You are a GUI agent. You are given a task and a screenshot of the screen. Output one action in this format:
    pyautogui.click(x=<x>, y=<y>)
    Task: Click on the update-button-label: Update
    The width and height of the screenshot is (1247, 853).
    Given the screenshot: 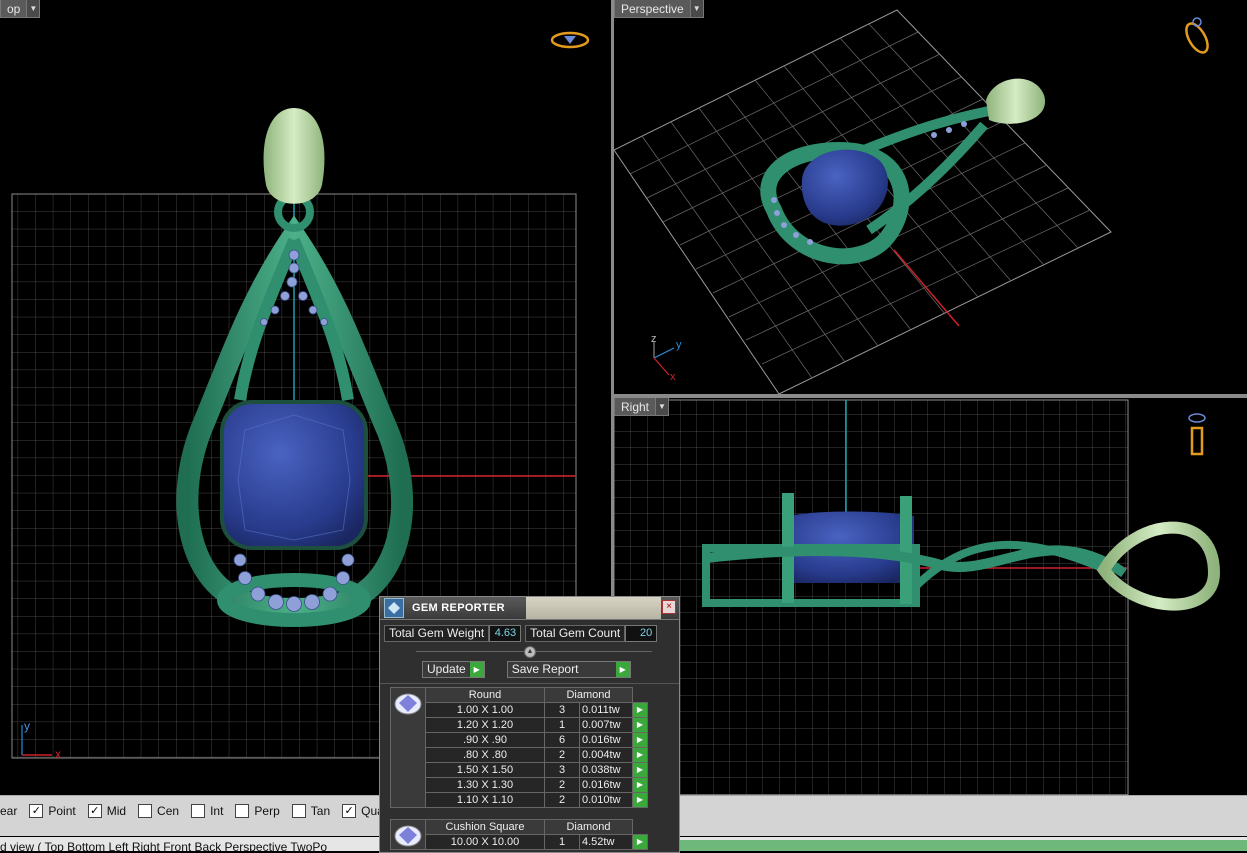 What is the action you would take?
    pyautogui.click(x=446, y=669)
    